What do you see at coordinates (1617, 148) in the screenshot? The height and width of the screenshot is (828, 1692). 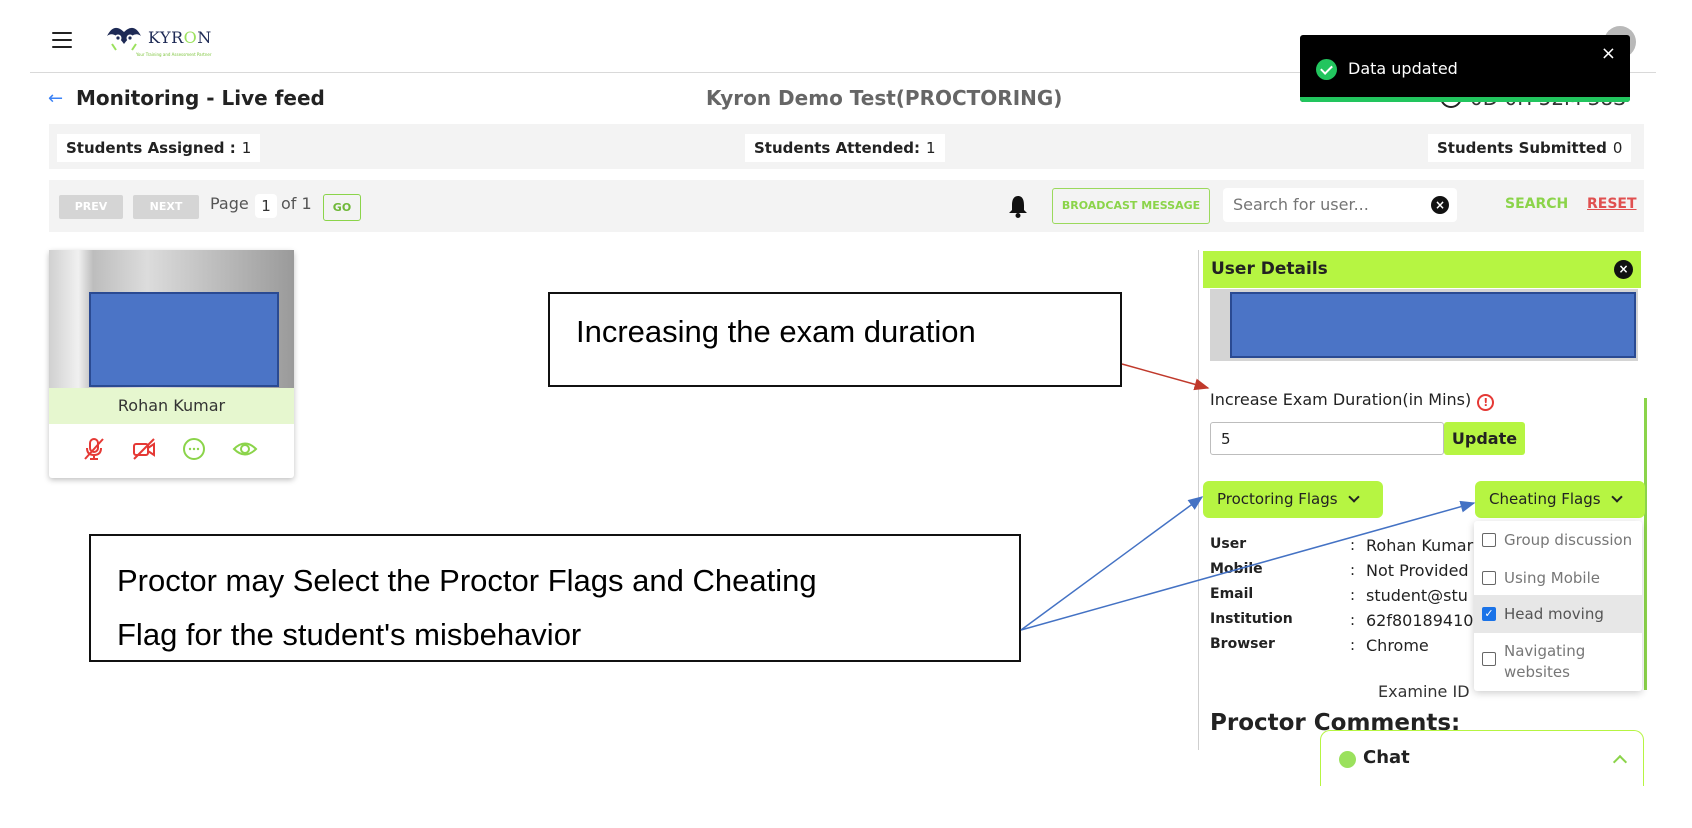 I see `stat-submitted-value: 0` at bounding box center [1617, 148].